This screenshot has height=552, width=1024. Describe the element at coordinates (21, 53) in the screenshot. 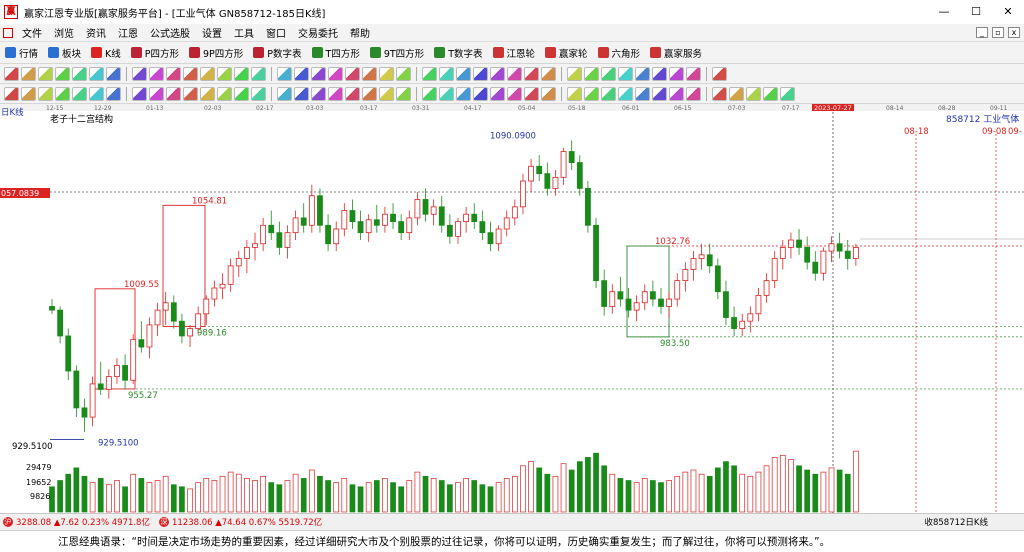

I see `toolbar-button-0: 行情` at that location.